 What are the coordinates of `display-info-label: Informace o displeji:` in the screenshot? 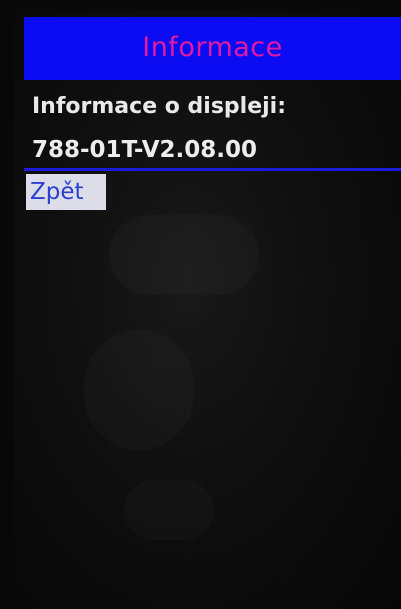 It's located at (159, 106).